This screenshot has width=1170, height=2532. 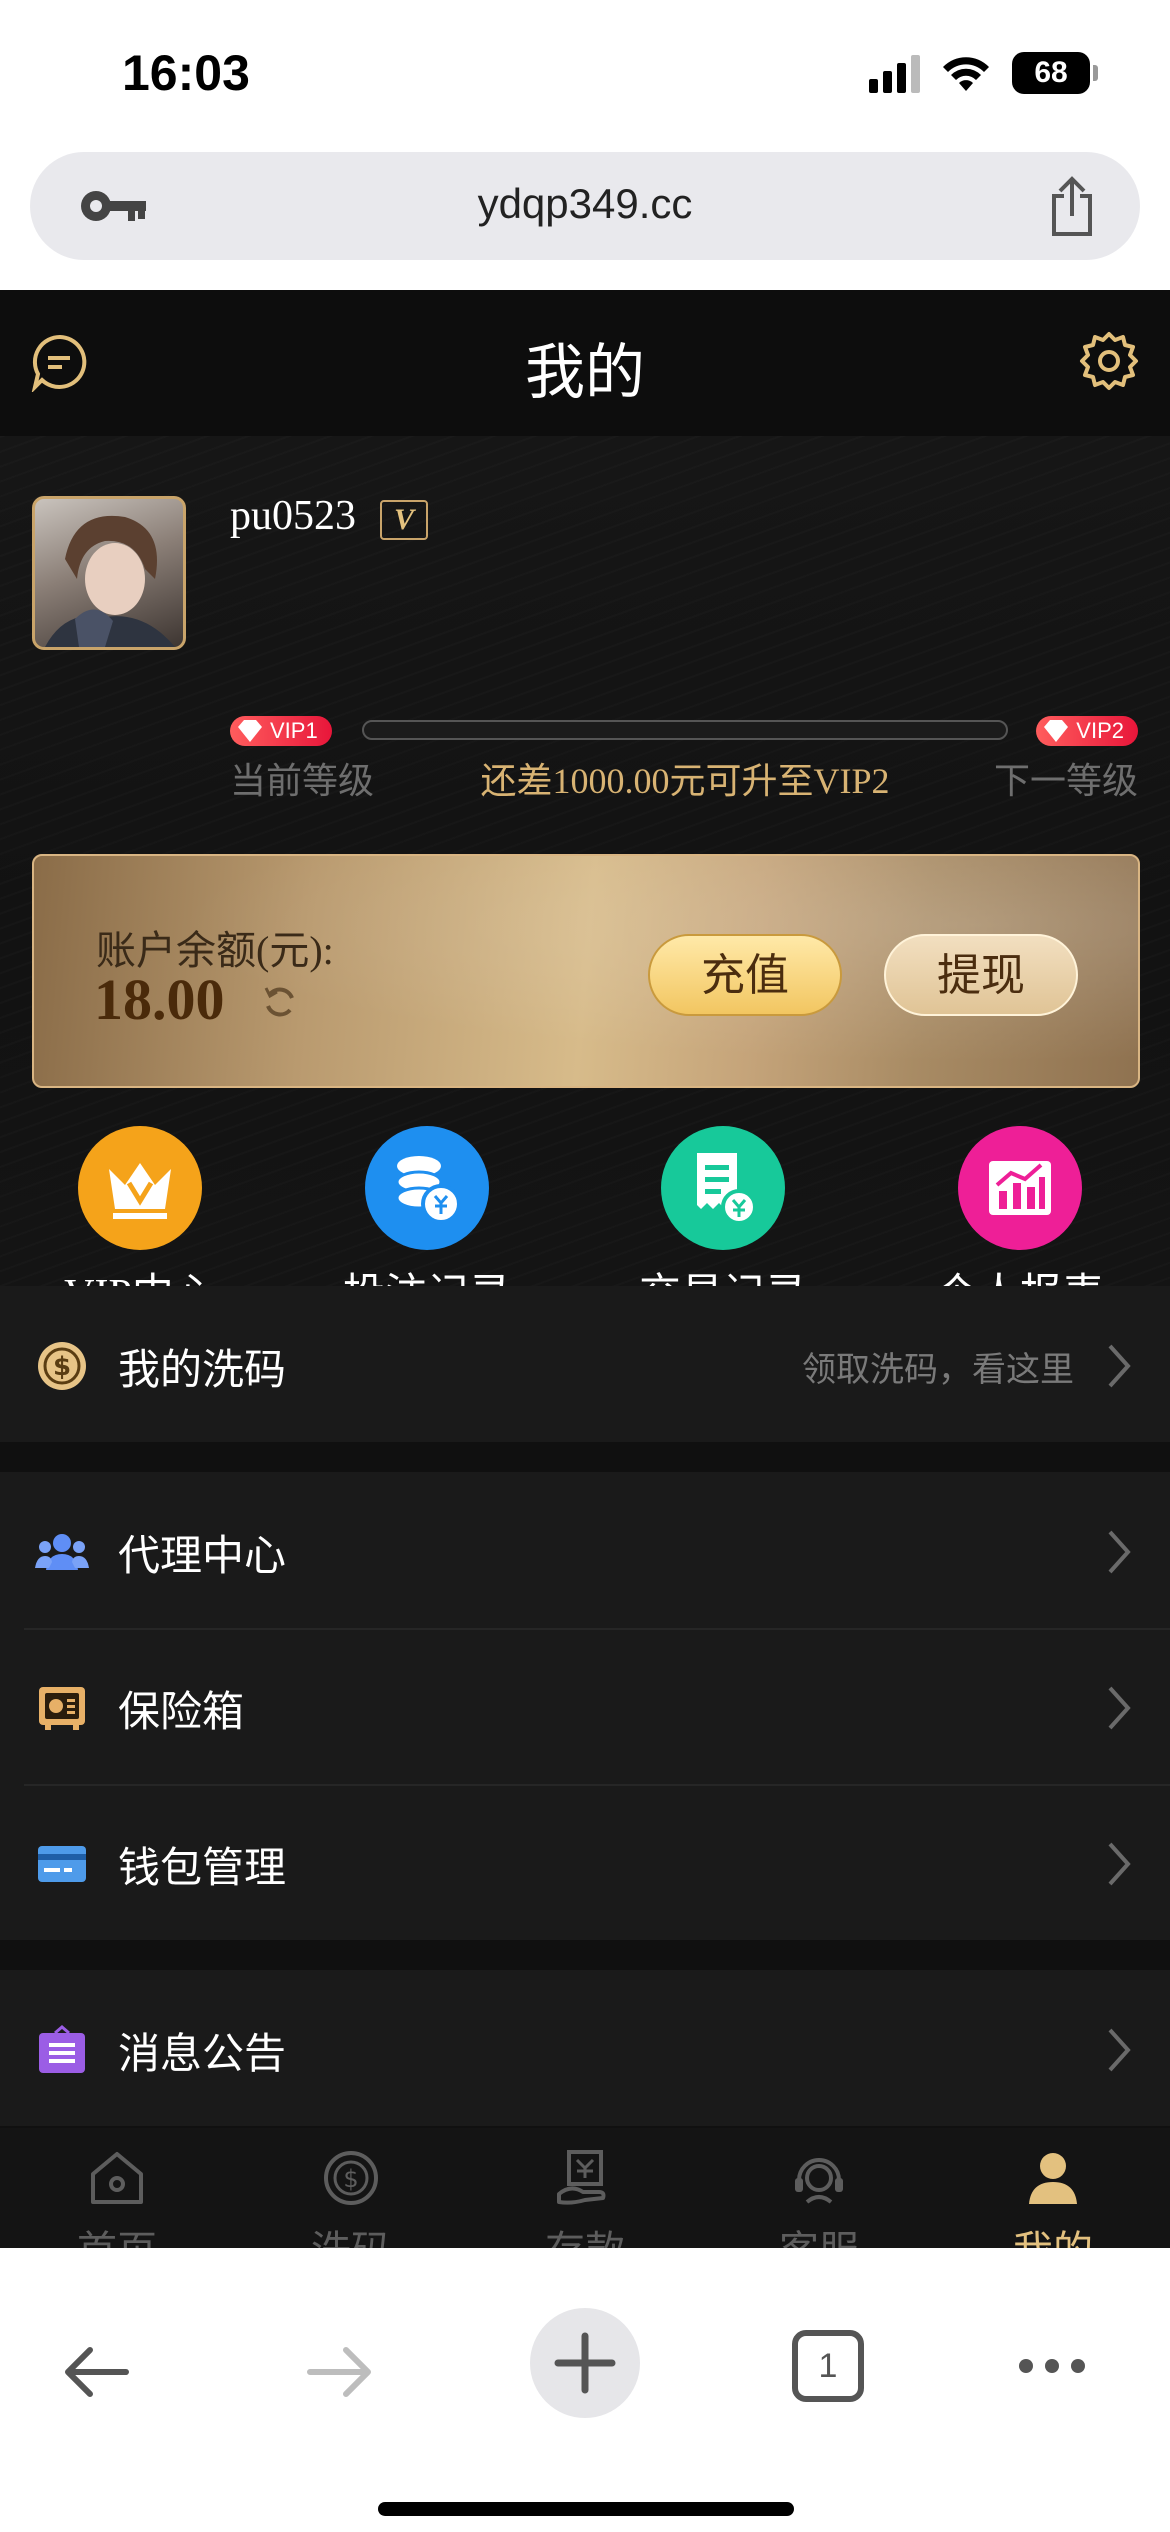 I want to click on menu-item-label: 代理中心, so click(x=202, y=1555).